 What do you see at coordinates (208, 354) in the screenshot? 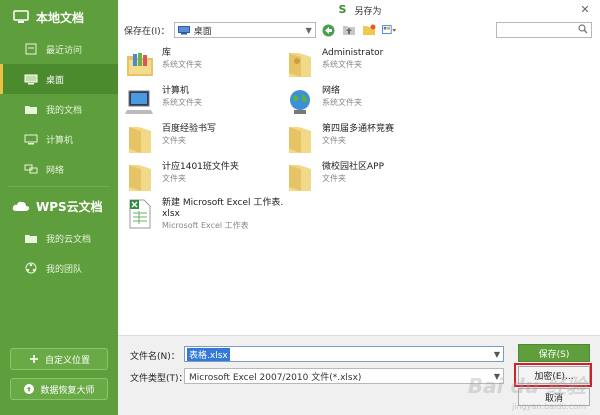
I see `filename-value: 表格.xlsx` at bounding box center [208, 354].